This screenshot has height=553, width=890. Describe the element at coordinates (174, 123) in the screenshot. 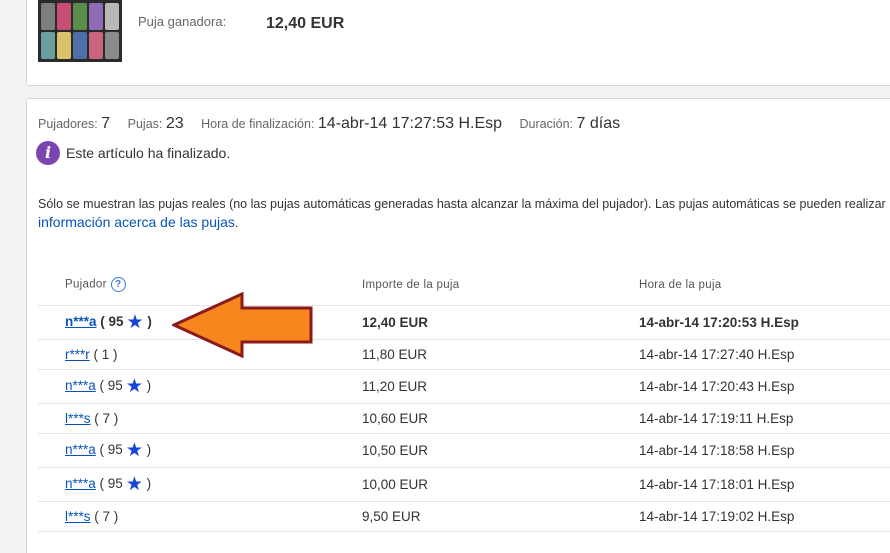

I see `bids-value: 23` at that location.